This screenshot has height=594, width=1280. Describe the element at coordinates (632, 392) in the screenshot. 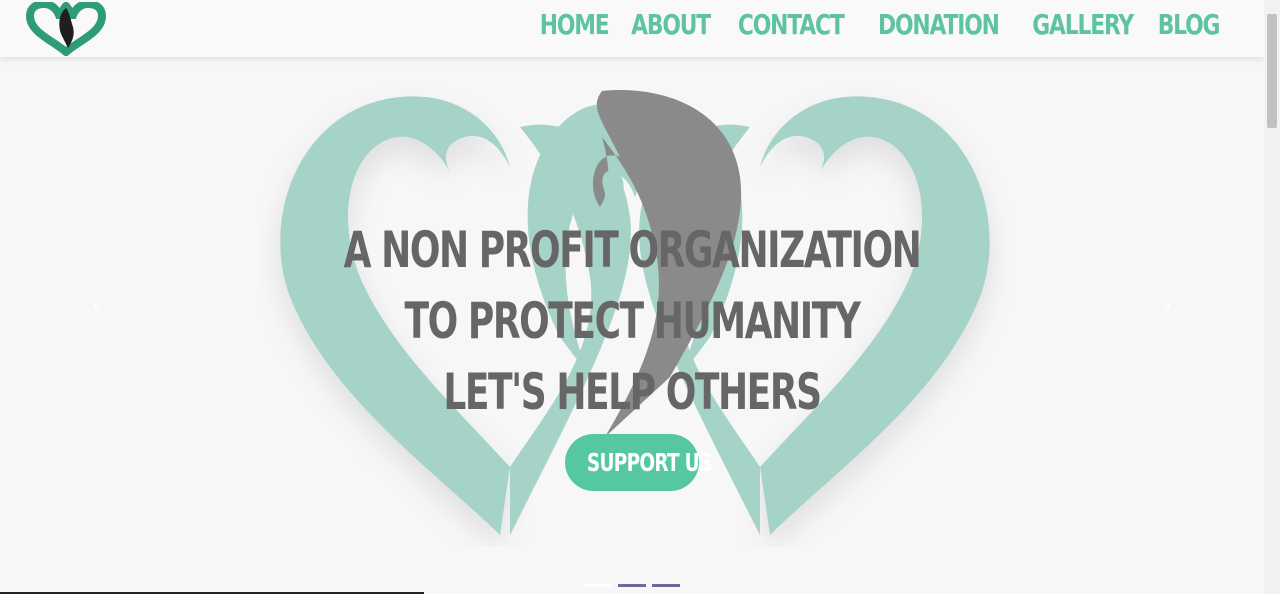

I see `headline-line-3: LET'S HELP OTHERS` at that location.